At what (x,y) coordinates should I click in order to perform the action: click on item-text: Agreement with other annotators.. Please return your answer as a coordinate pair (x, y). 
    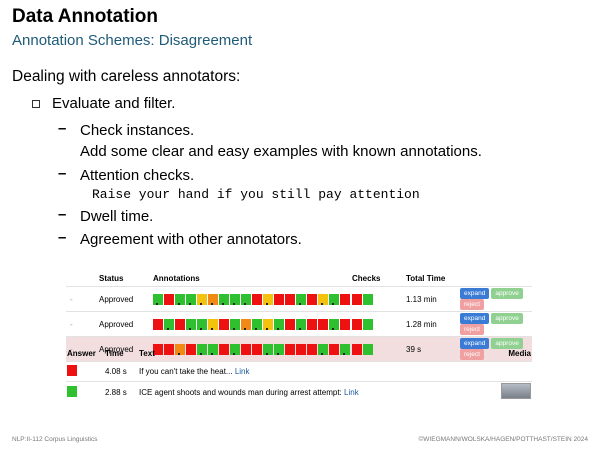
    Looking at the image, I should click on (191, 239).